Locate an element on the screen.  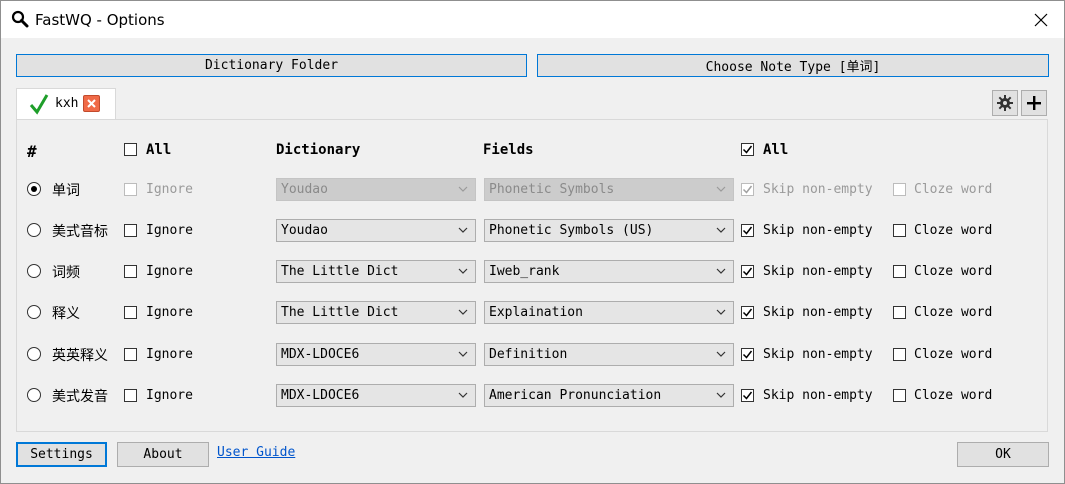
about-button: About is located at coordinates (163, 454).